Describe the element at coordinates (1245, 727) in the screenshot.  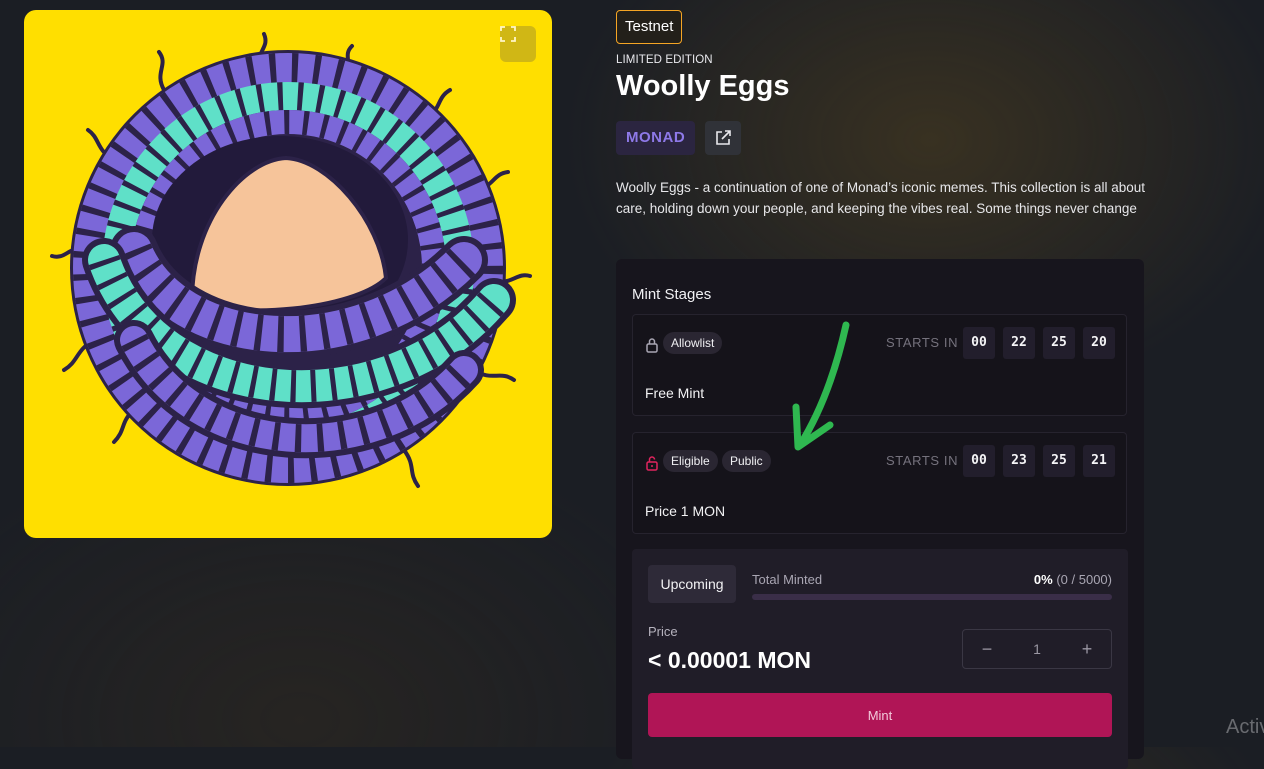
I see `os-activation-watermark: Activ` at that location.